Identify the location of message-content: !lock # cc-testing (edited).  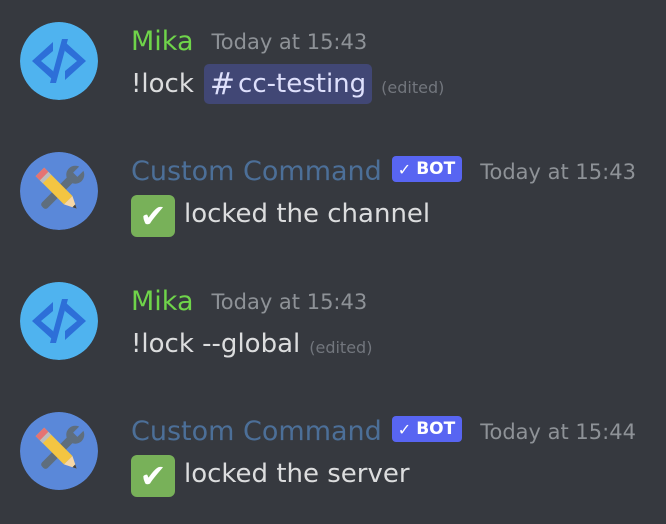
(287, 84).